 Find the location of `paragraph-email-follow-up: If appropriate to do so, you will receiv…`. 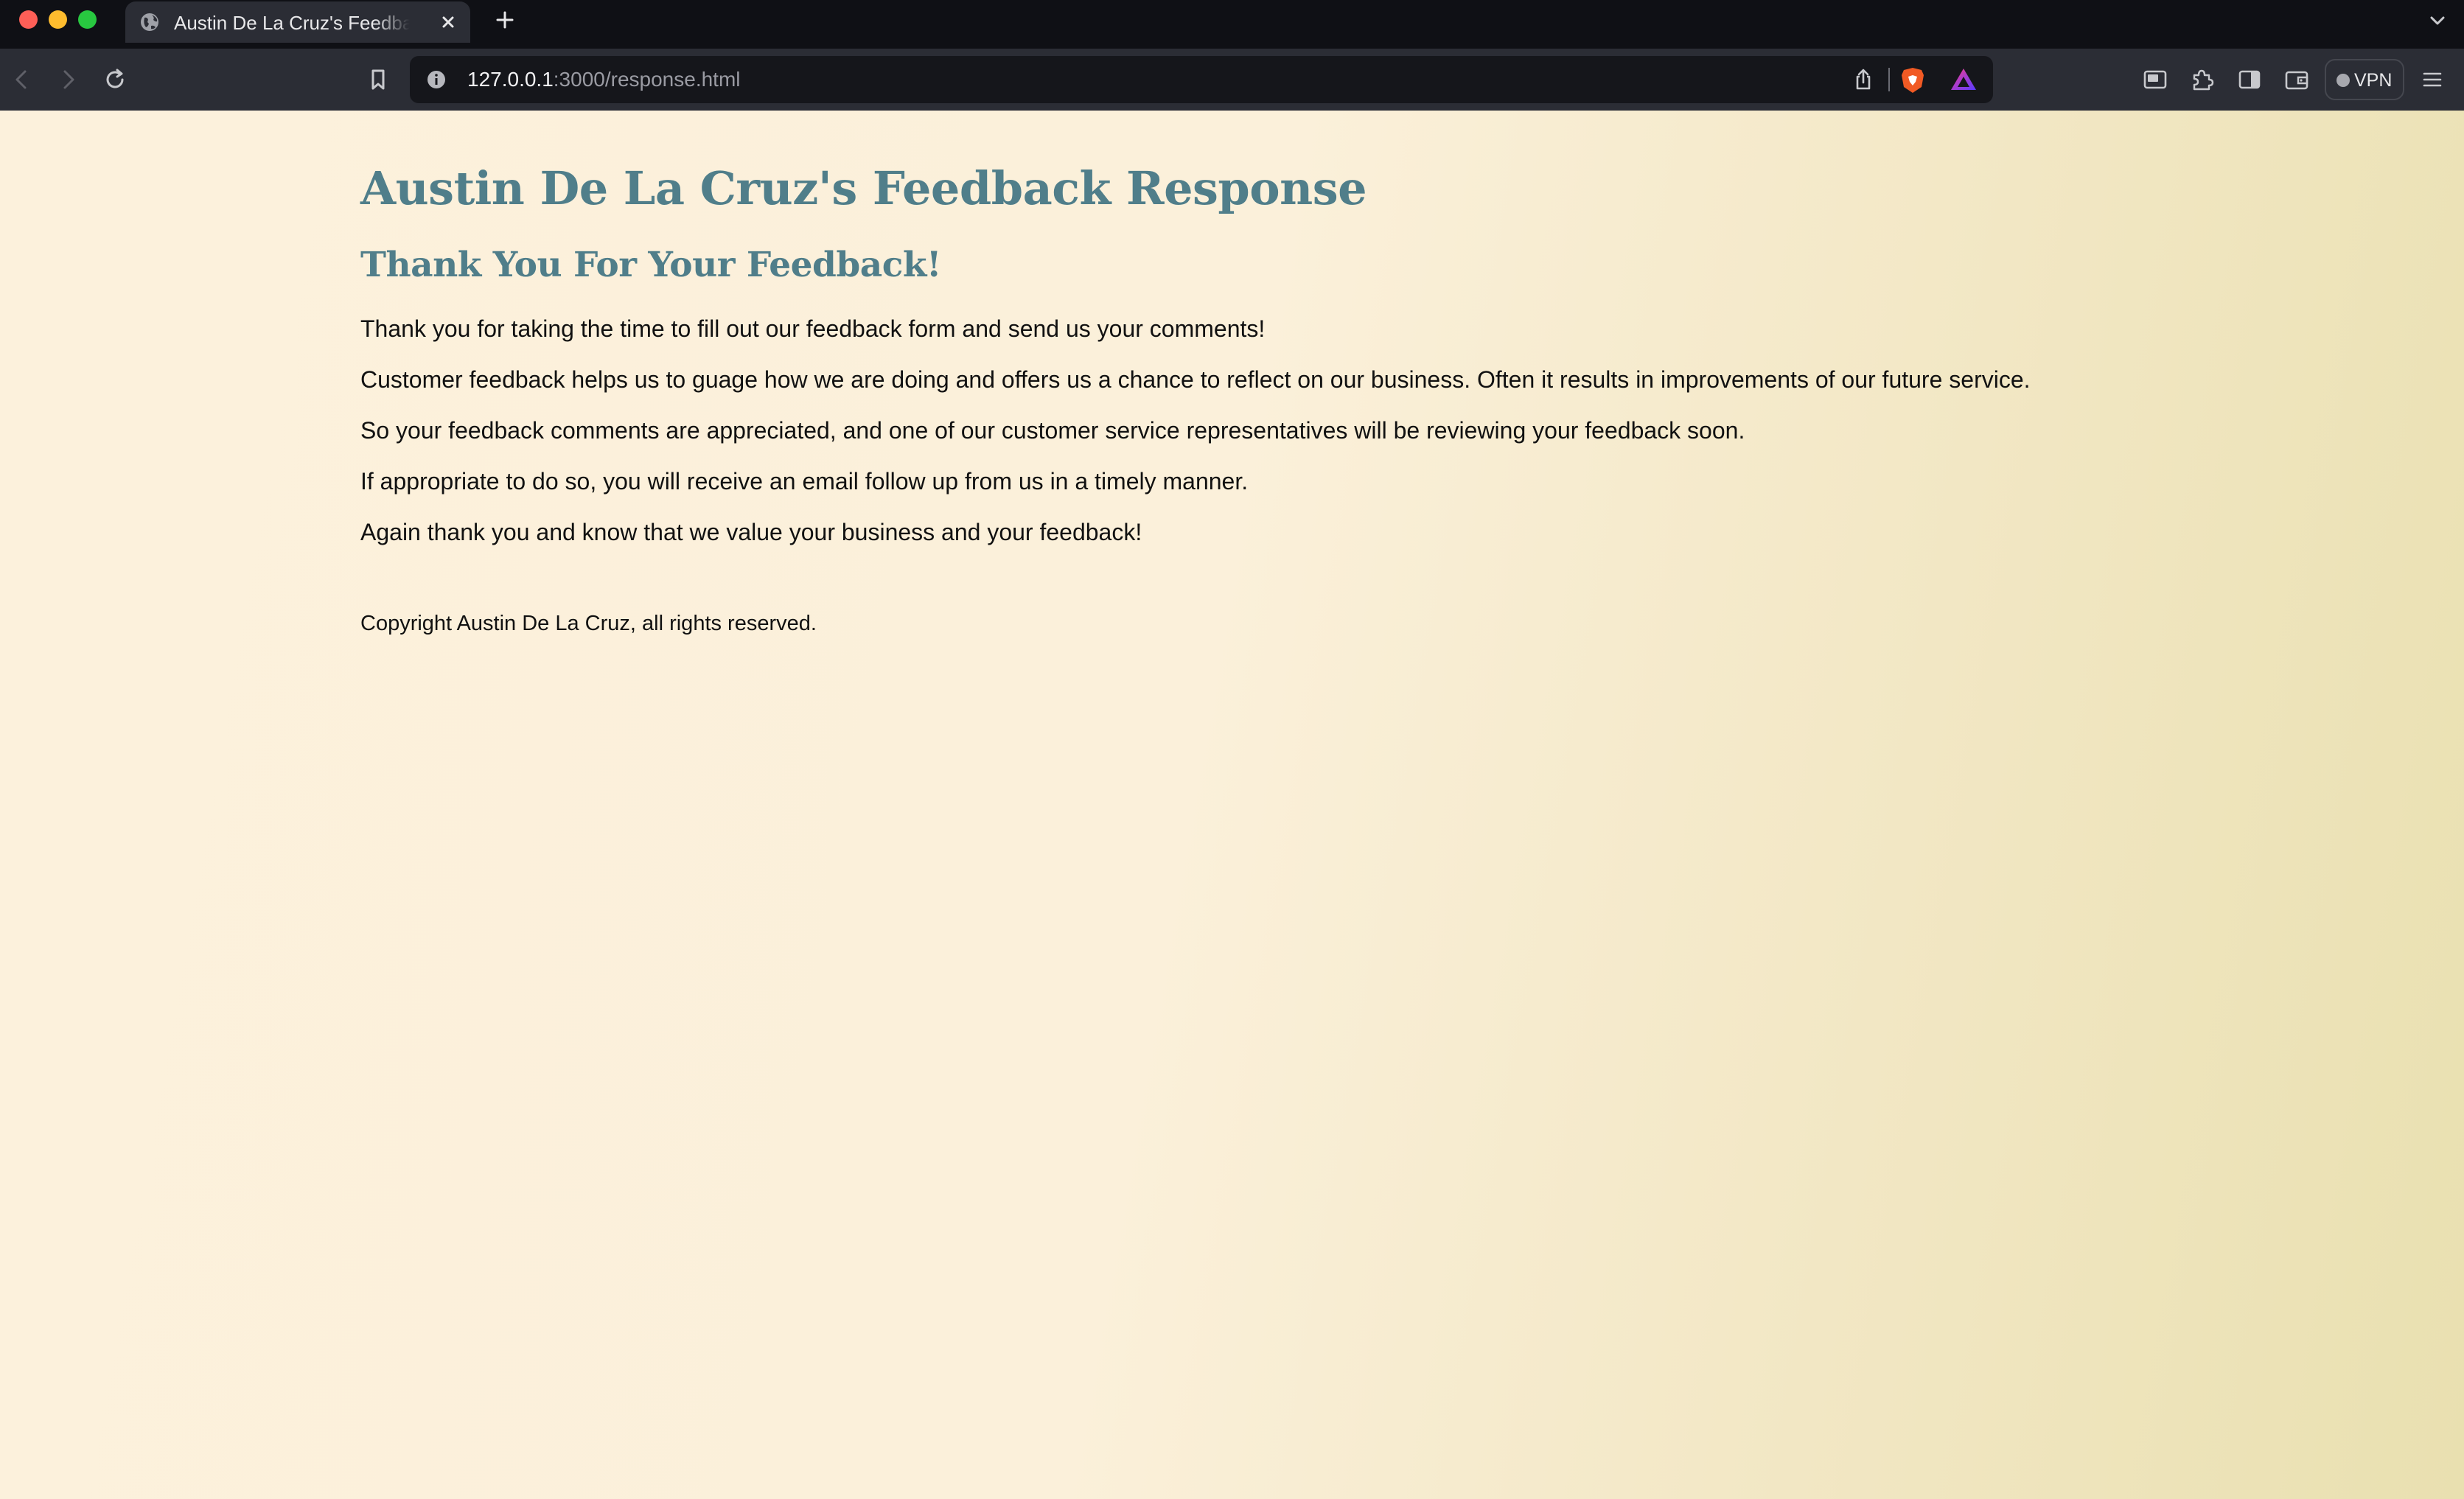

paragraph-email-follow-up: If appropriate to do so, you will receiv… is located at coordinates (804, 481).